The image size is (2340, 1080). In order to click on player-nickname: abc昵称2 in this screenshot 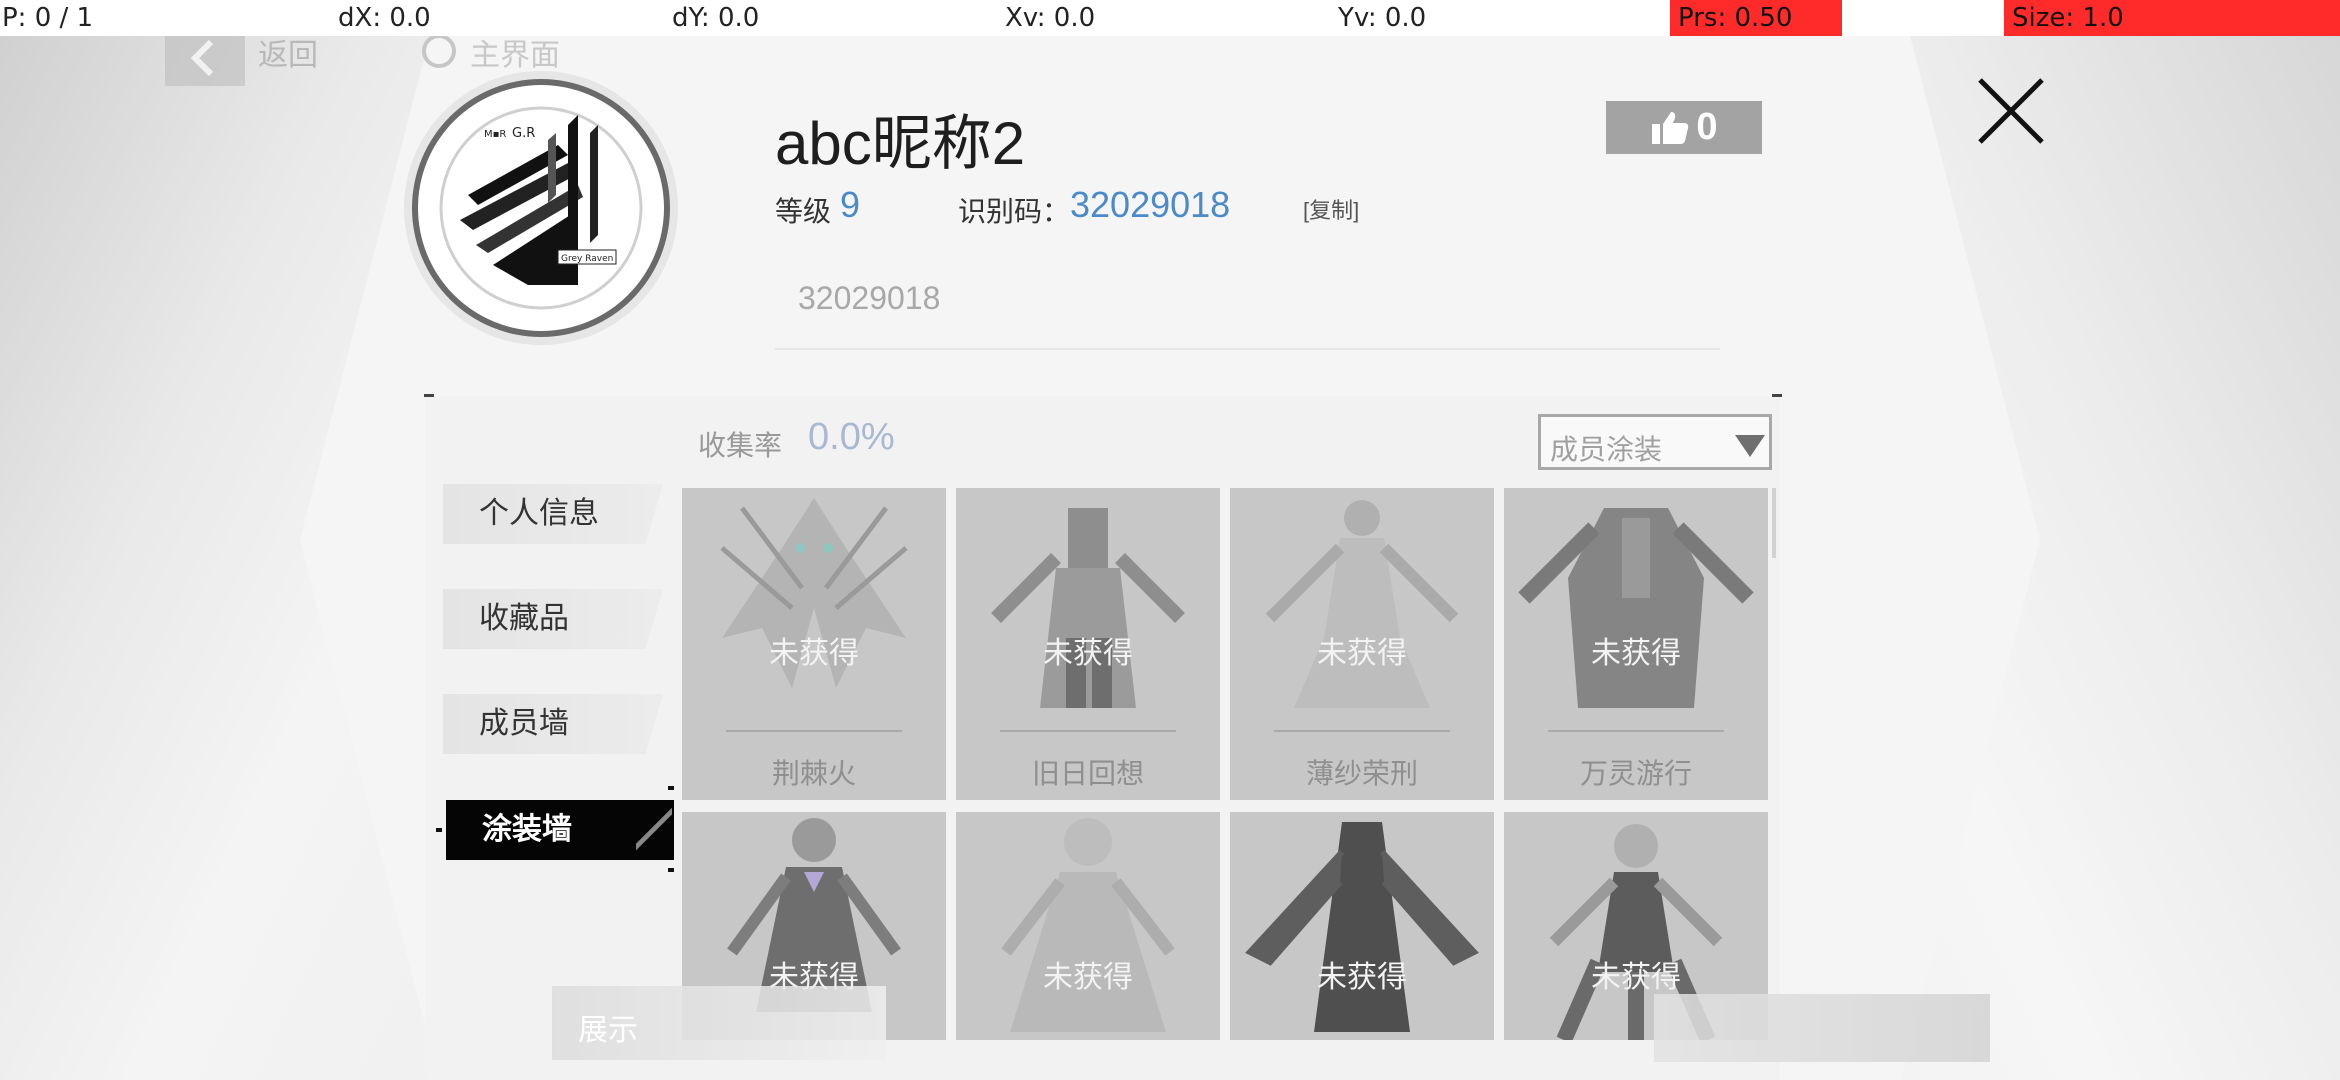, I will do `click(900, 143)`.